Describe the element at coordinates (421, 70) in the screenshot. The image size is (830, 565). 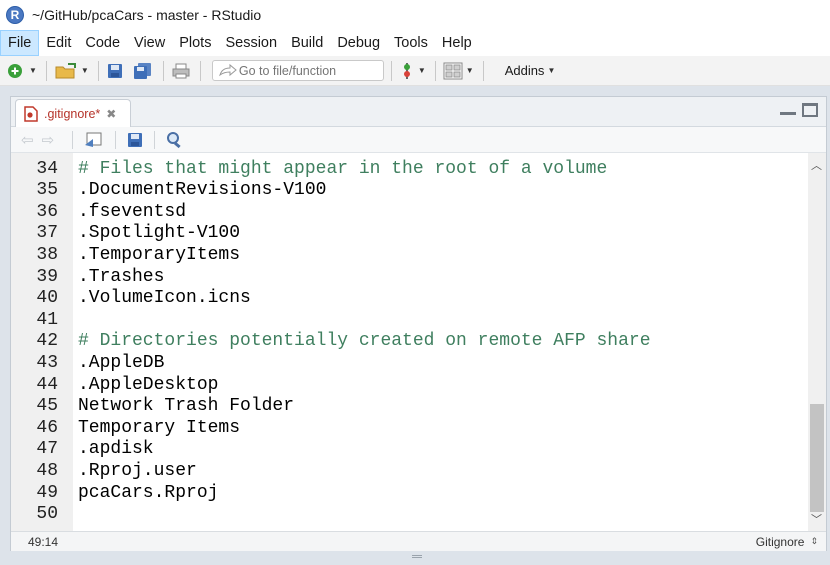
I see `git-dropdown-icon: ▼` at that location.